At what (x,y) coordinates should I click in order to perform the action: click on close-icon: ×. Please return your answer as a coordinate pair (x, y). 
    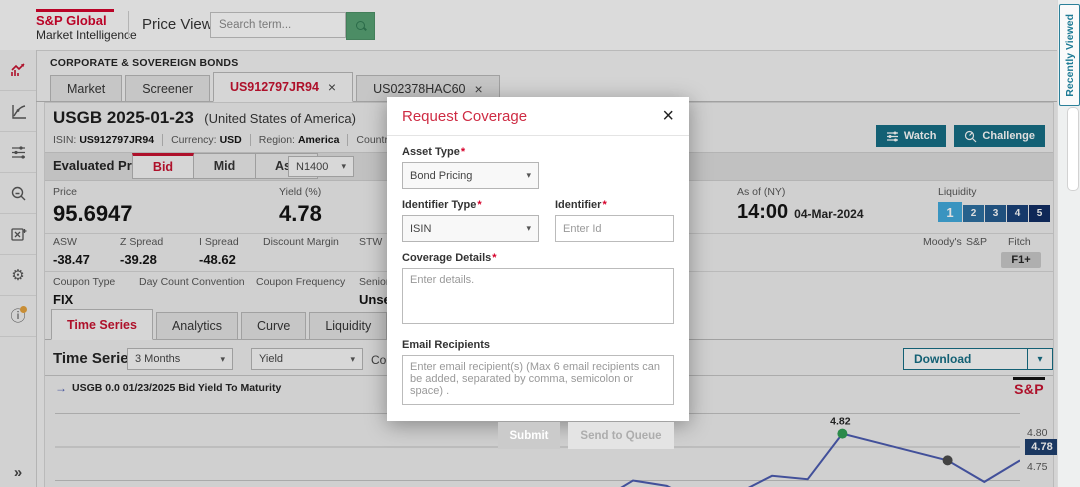
    Looking at the image, I should click on (668, 116).